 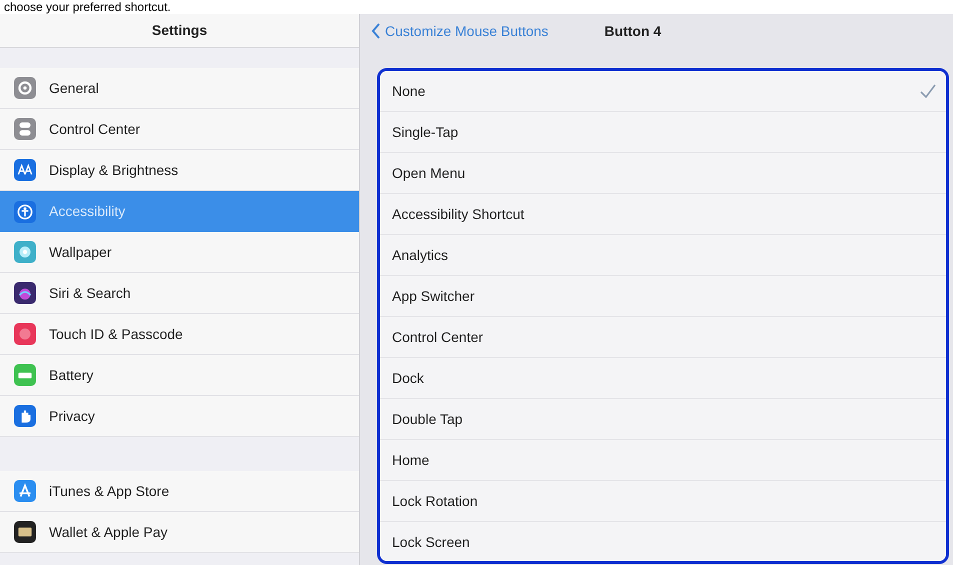 I want to click on settings-item: iTunes & App Store, so click(x=179, y=491).